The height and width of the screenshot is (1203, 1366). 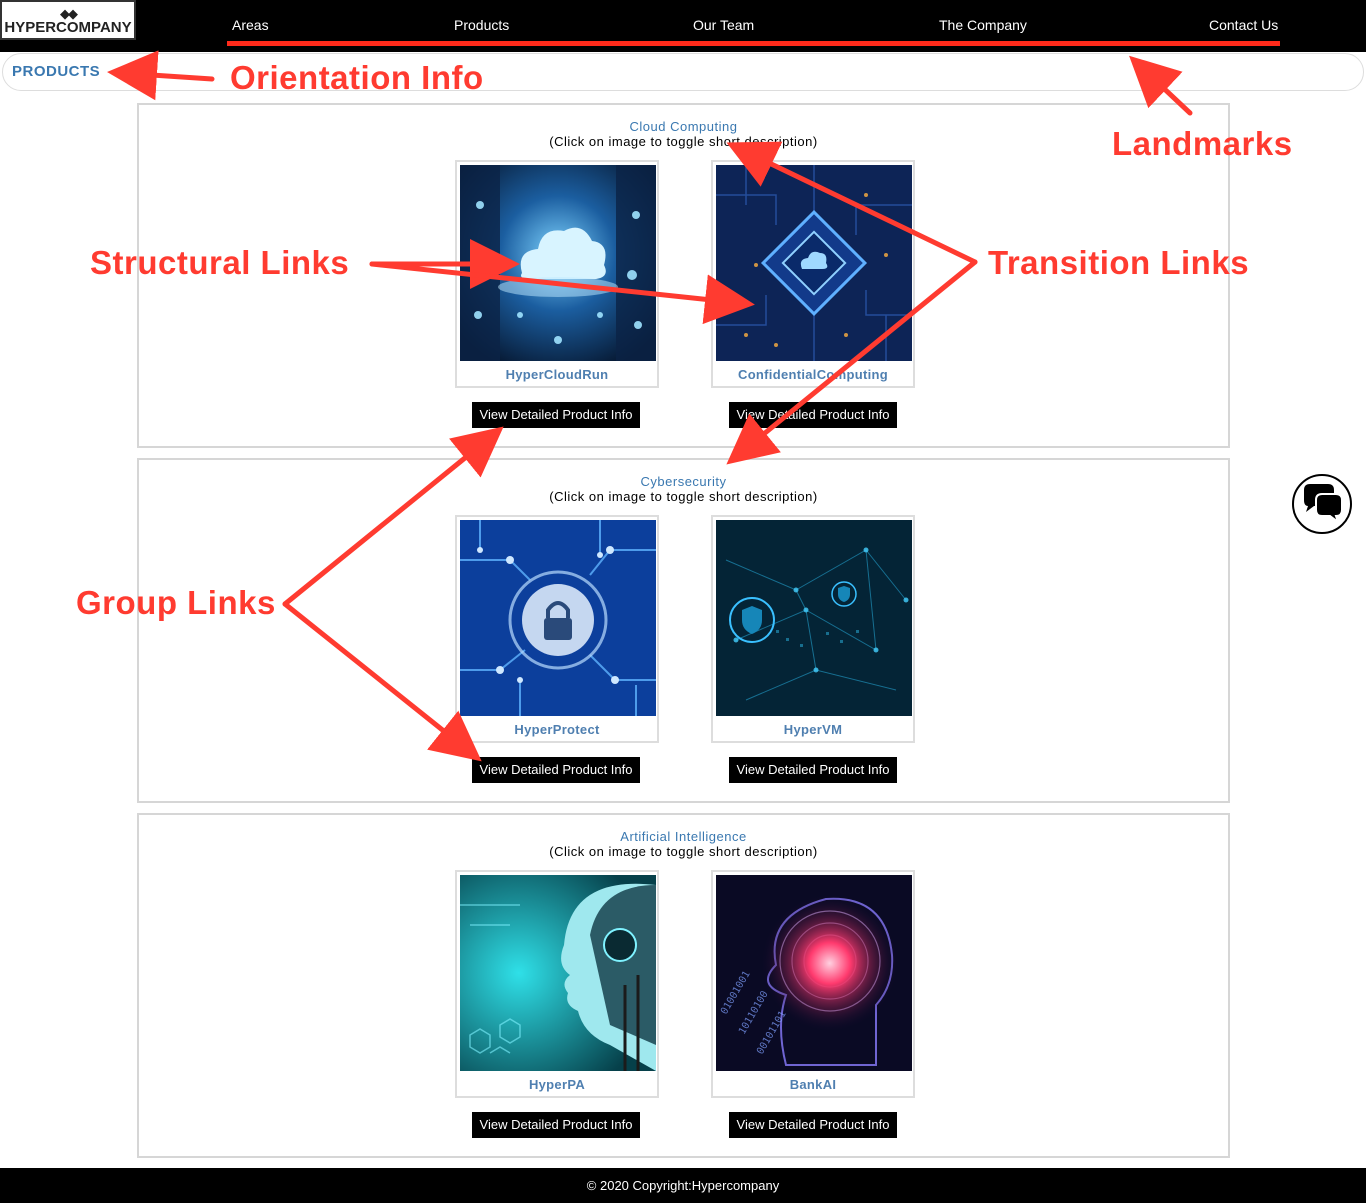 What do you see at coordinates (683, 72) in the screenshot?
I see `breadcrumb: PRODUCTS` at bounding box center [683, 72].